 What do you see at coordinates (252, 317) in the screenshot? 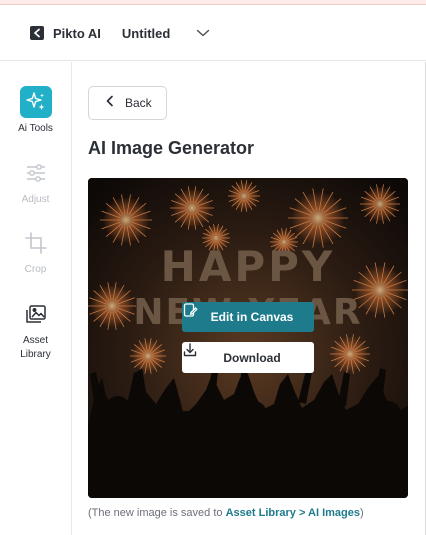
I see `edit-in-canvas-label: Edit in Canvas` at bounding box center [252, 317].